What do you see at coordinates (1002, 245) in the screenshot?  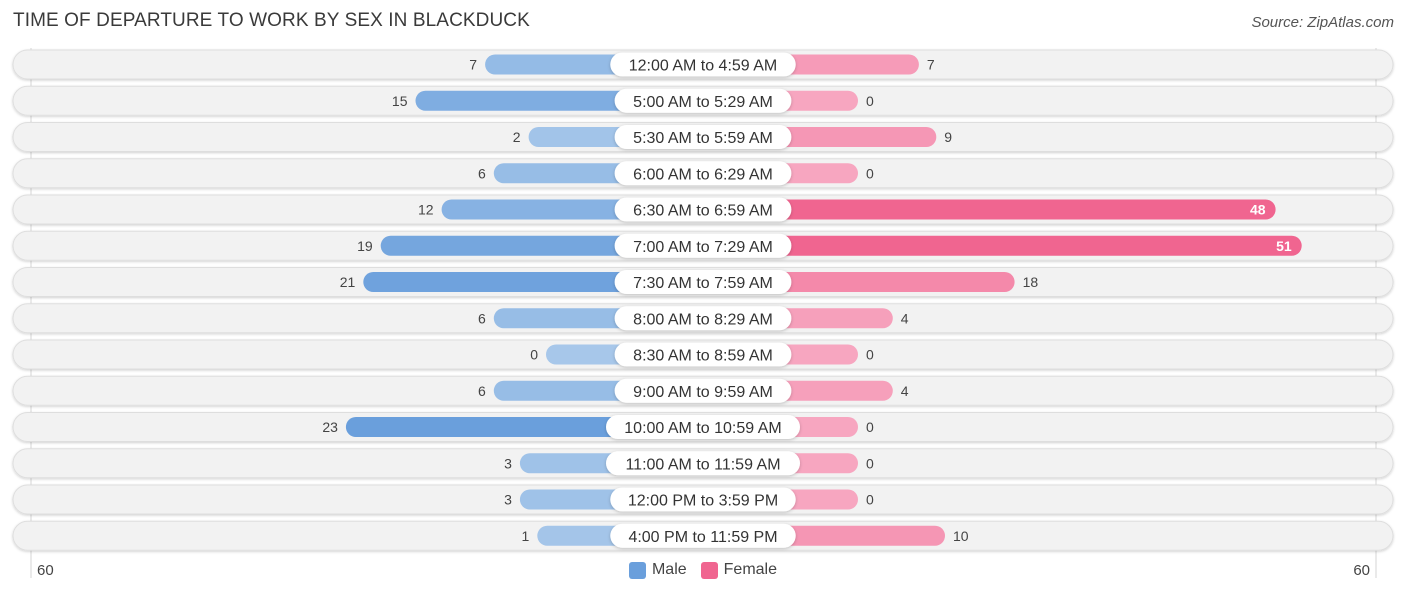 I see `bar-female` at bounding box center [1002, 245].